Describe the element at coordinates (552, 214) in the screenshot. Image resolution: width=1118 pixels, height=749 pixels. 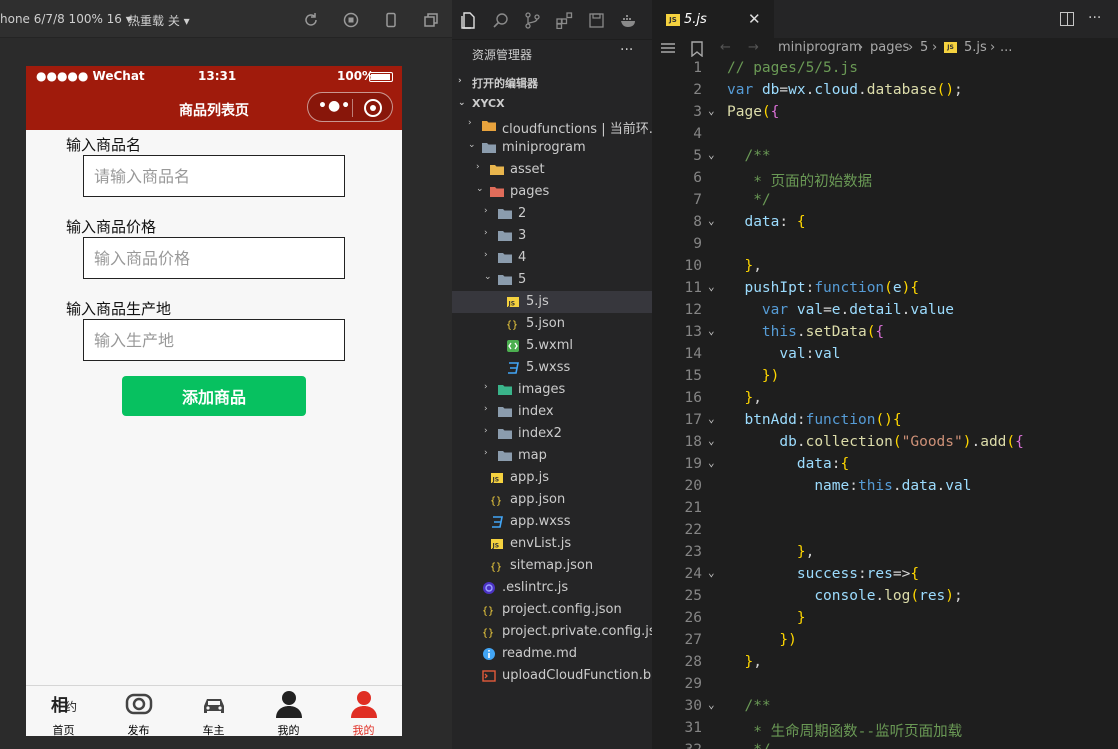
I see `tree-folder: › 2` at that location.